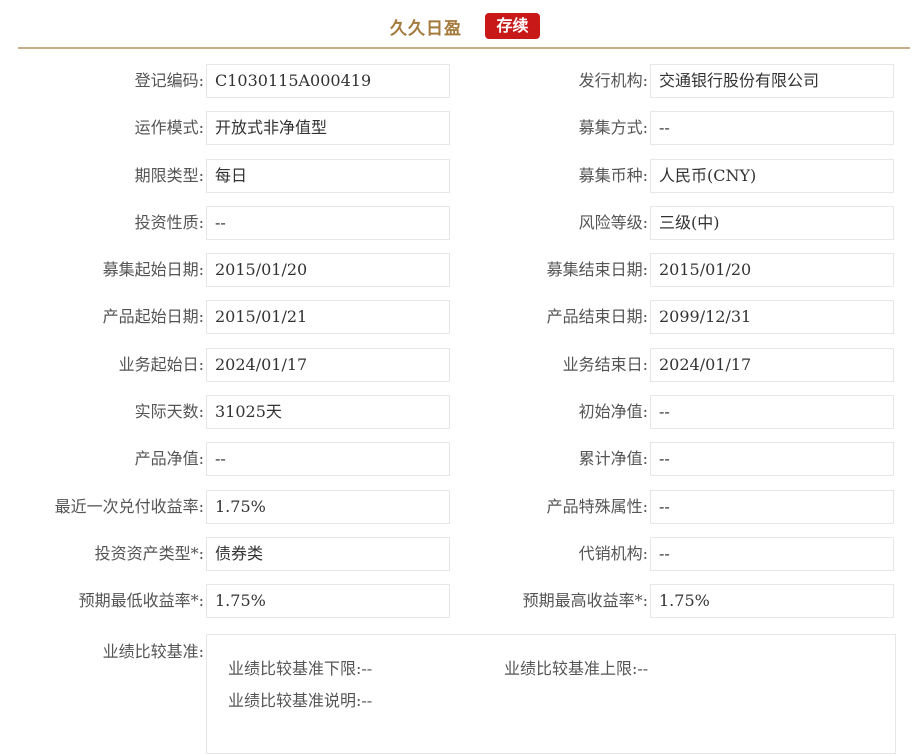 This screenshot has width=924, height=754. What do you see at coordinates (597, 270) in the screenshot?
I see `raising-end-date-label: 募集结束日期:` at bounding box center [597, 270].